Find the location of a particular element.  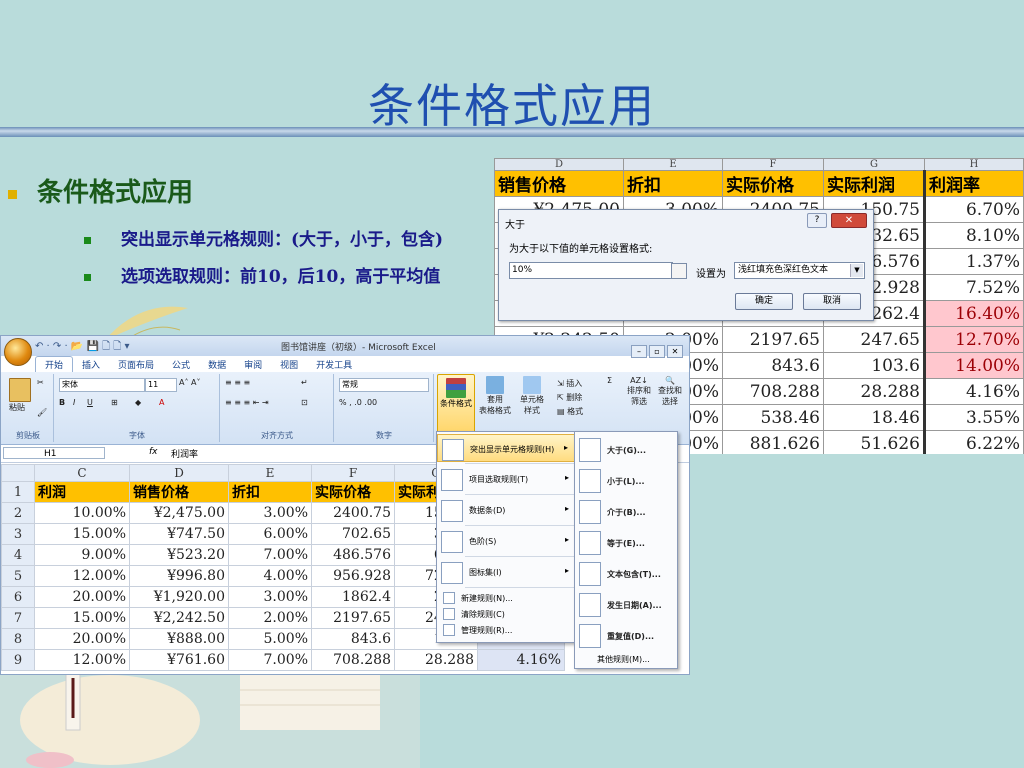

name-box: H1 is located at coordinates (54, 453).